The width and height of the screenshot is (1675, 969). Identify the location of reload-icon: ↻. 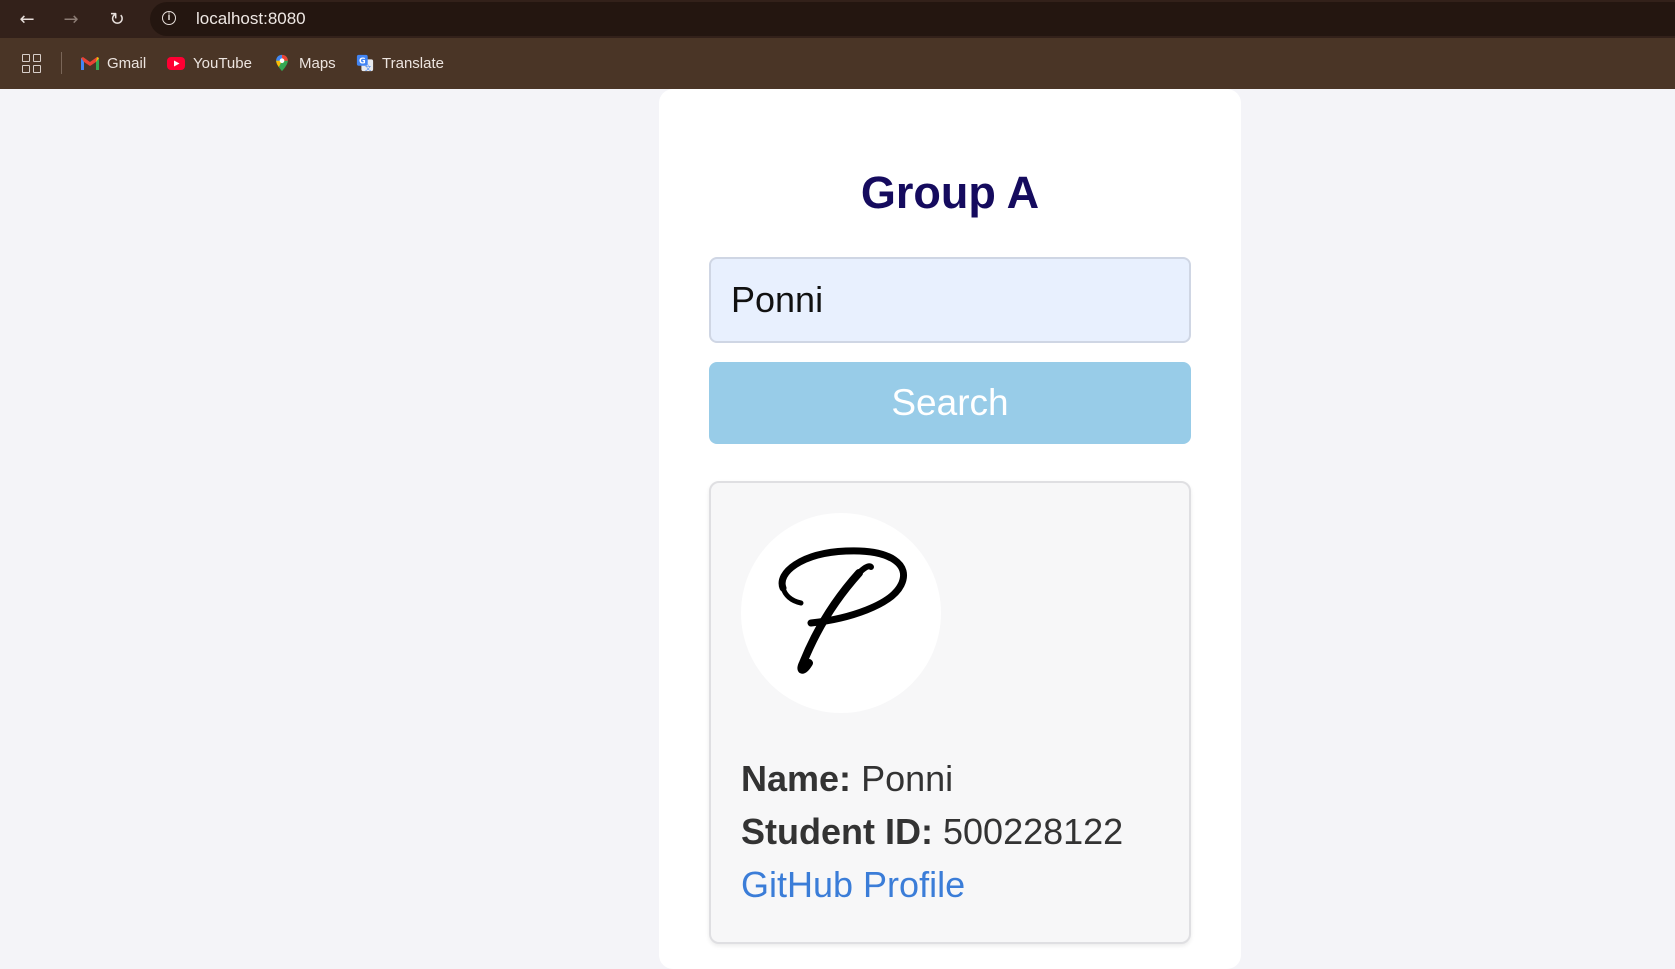
(117, 19).